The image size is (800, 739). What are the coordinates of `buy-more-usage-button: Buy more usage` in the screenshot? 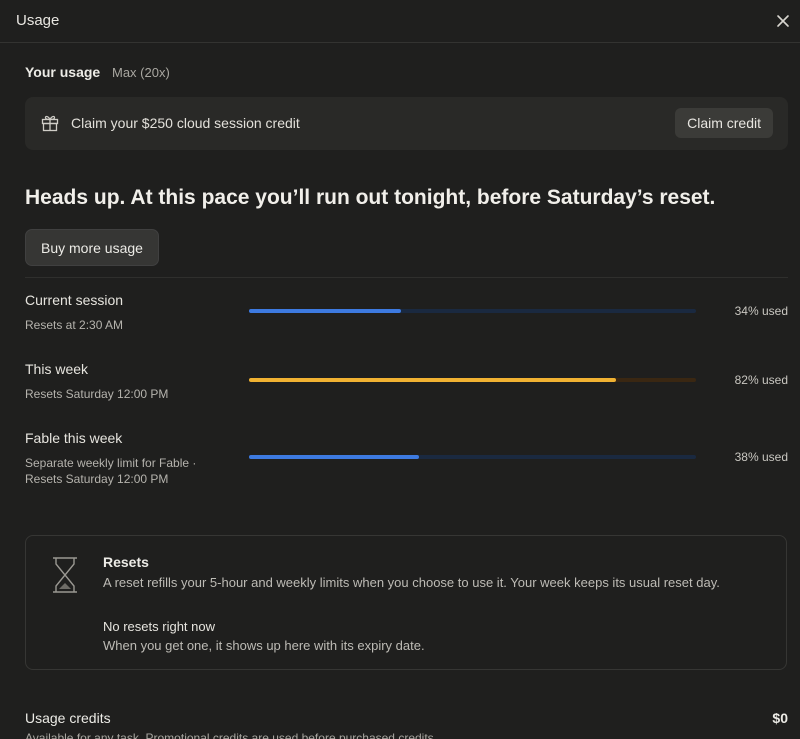 It's located at (92, 247).